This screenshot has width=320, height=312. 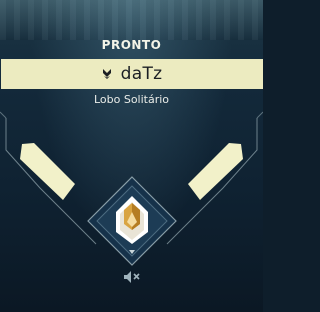 I want to click on left-accent-bar, so click(x=47, y=171).